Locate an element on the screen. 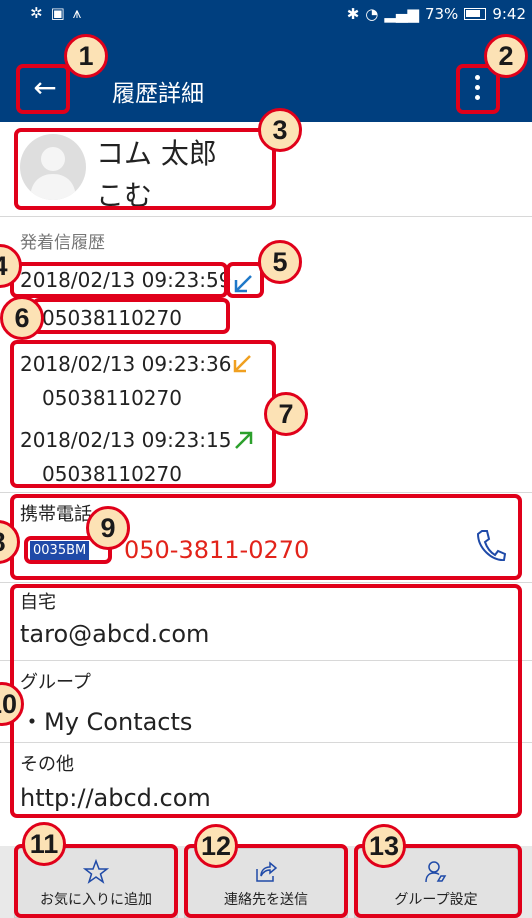 The height and width of the screenshot is (918, 532). annotation-badge: 7 is located at coordinates (286, 414).